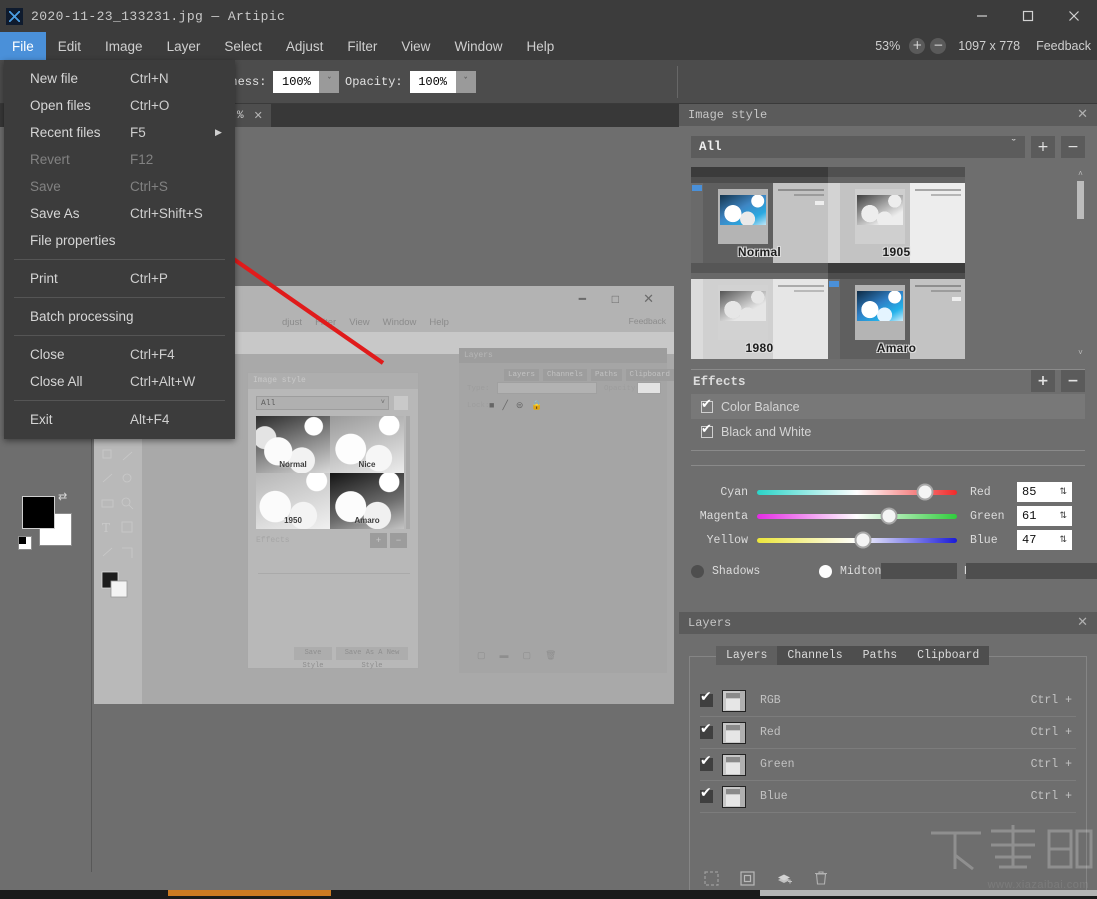  What do you see at coordinates (984, 540) in the screenshot?
I see `slider-right-label: Blue` at bounding box center [984, 540].